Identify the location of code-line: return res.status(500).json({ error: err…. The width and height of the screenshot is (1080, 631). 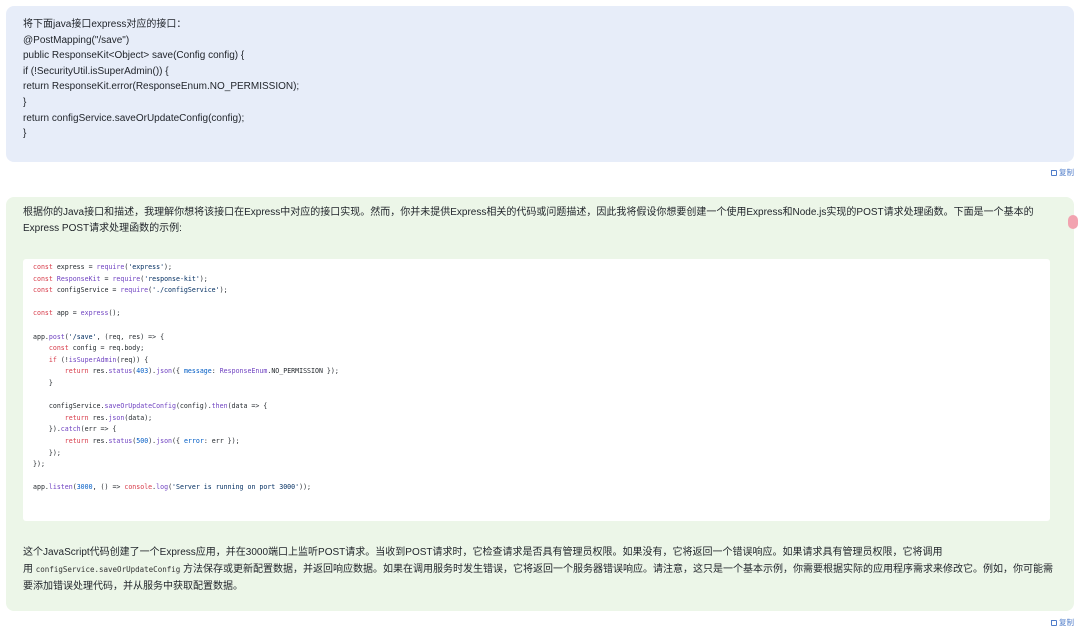
(152, 440).